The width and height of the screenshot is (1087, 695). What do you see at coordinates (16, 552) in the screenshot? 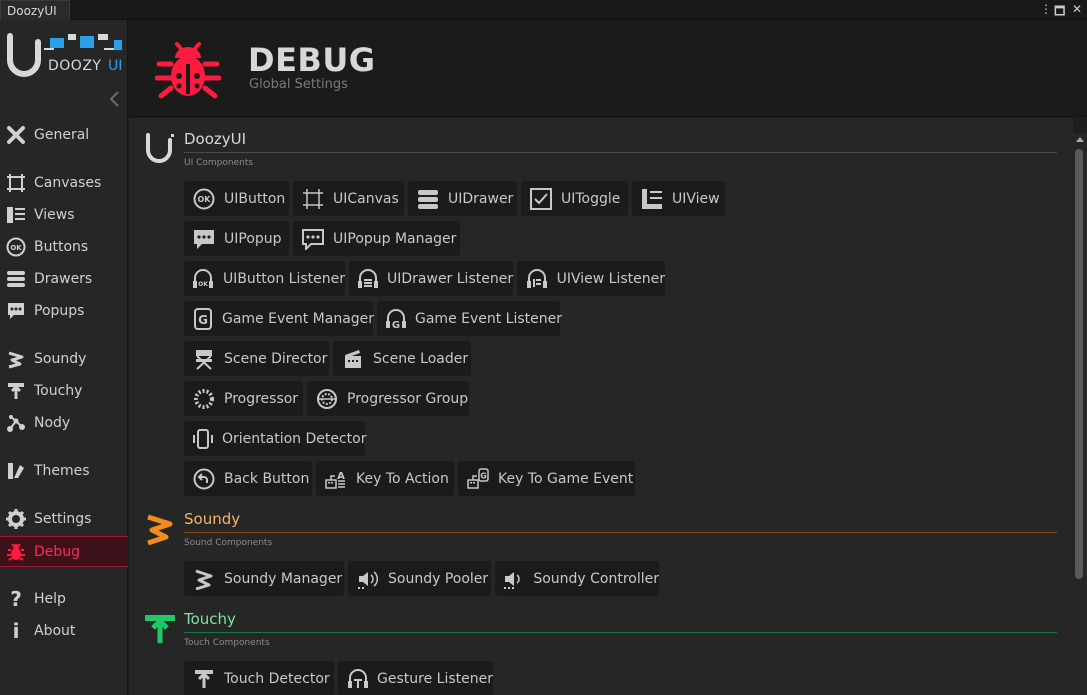
I see `bug-icon` at bounding box center [16, 552].